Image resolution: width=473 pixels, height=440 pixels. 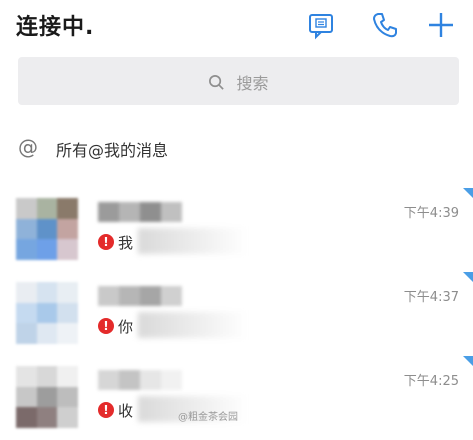 What do you see at coordinates (441, 25) in the screenshot?
I see `plus-icon` at bounding box center [441, 25].